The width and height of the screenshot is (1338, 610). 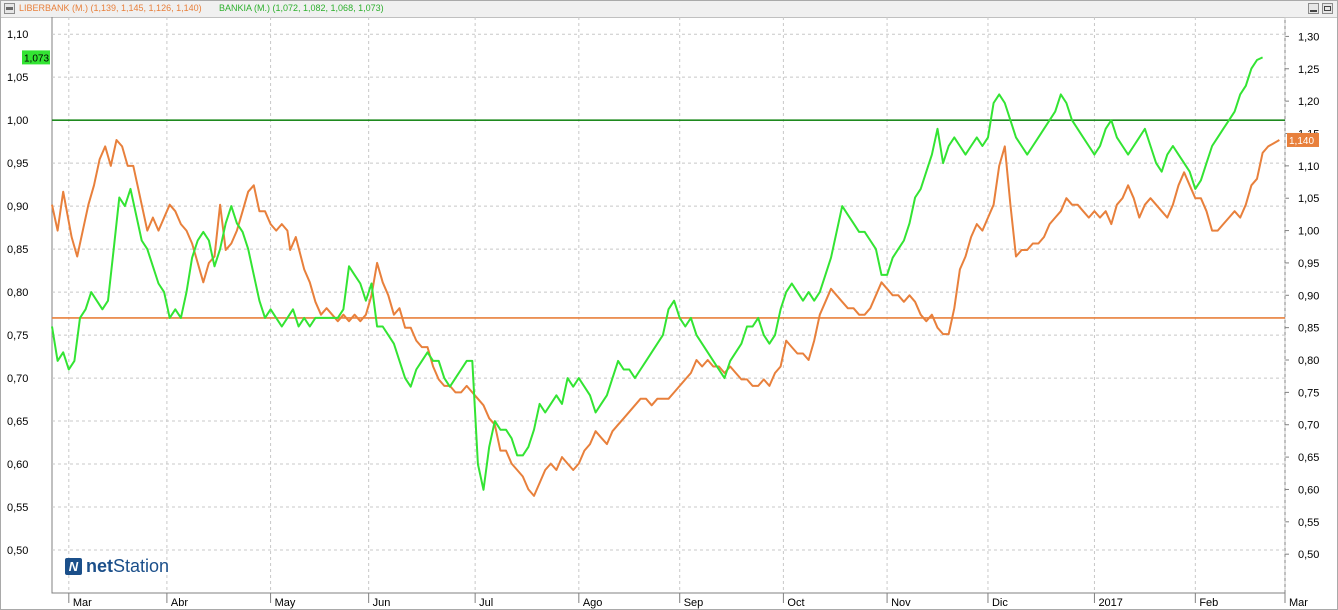 I want to click on right-axis-tick-label: 0,90, so click(x=1308, y=296).